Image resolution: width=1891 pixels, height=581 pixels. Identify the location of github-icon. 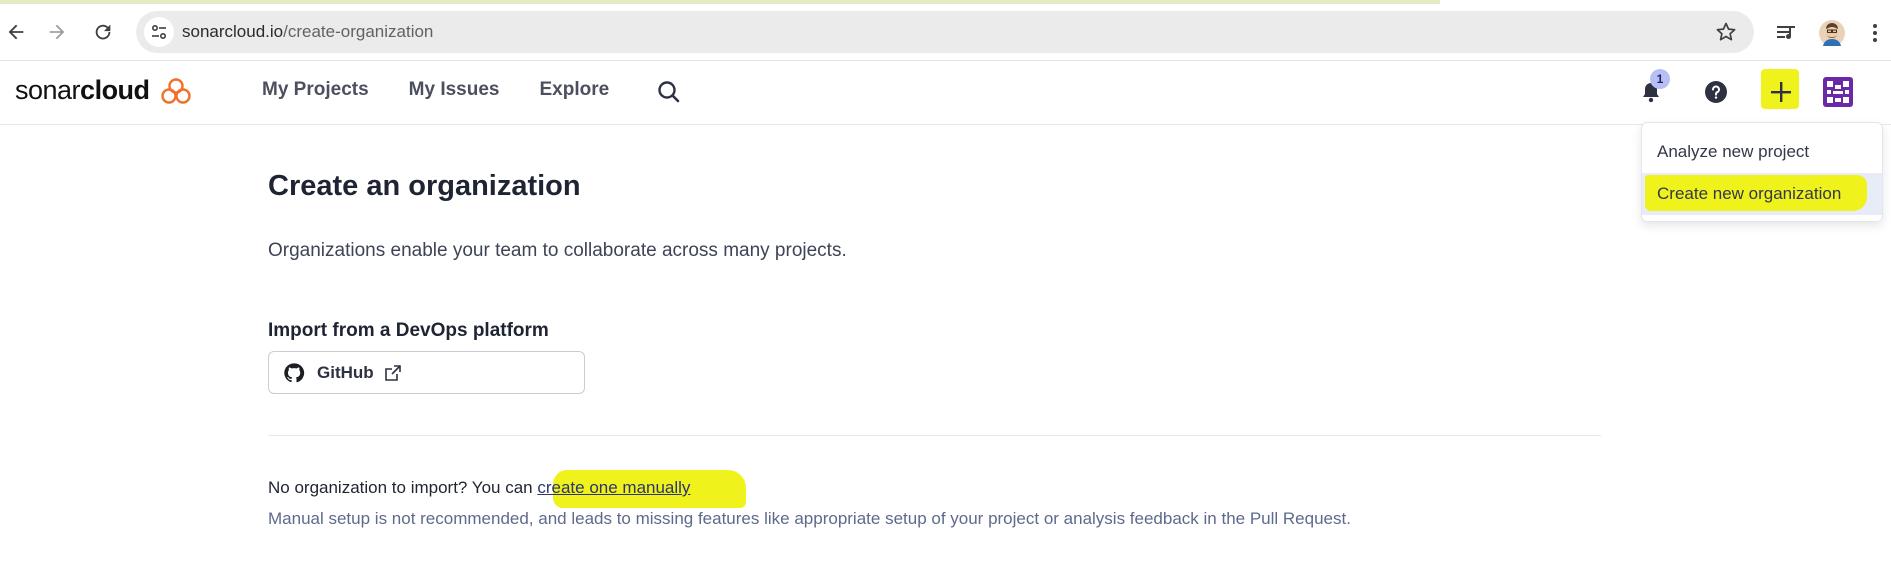
(294, 372).